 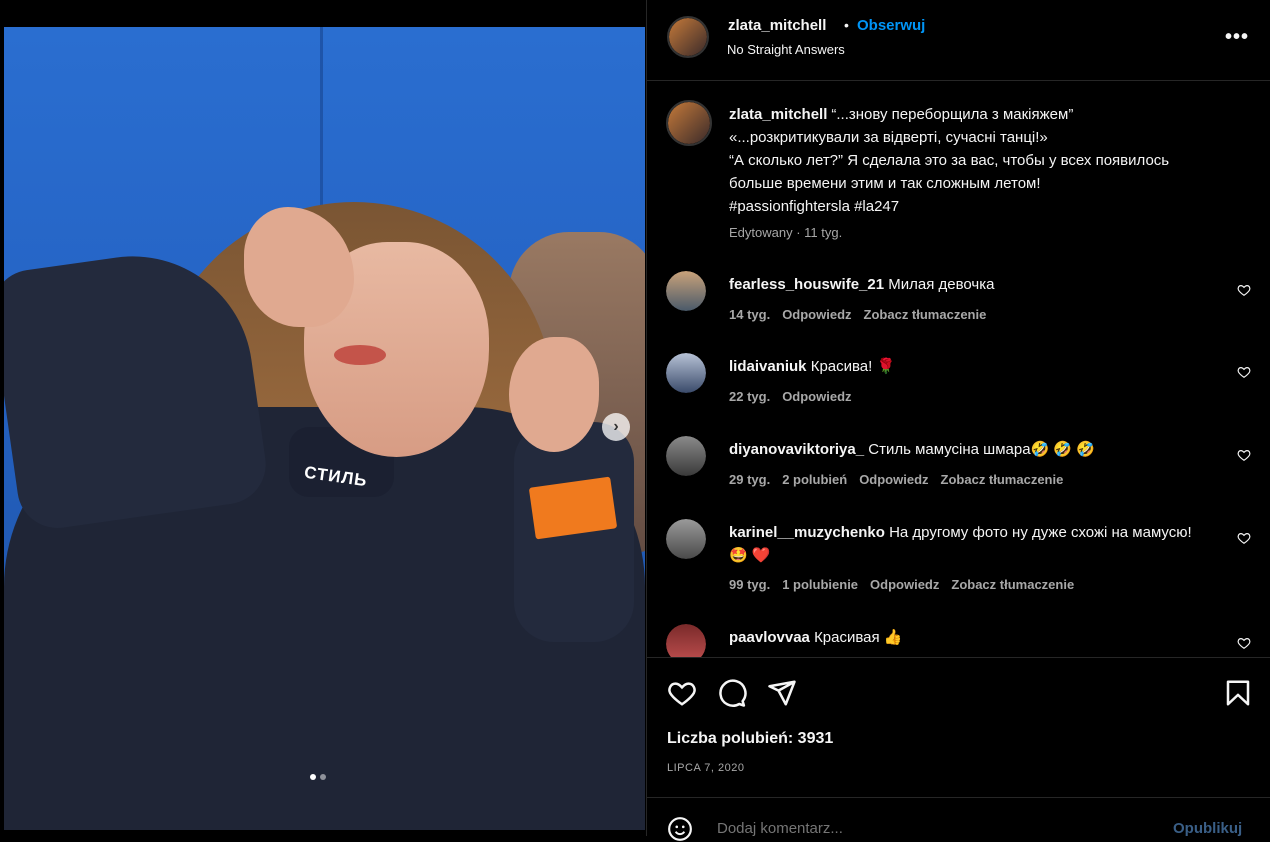 What do you see at coordinates (807, 532) in the screenshot?
I see `comment-username: karinel__muzychenko` at bounding box center [807, 532].